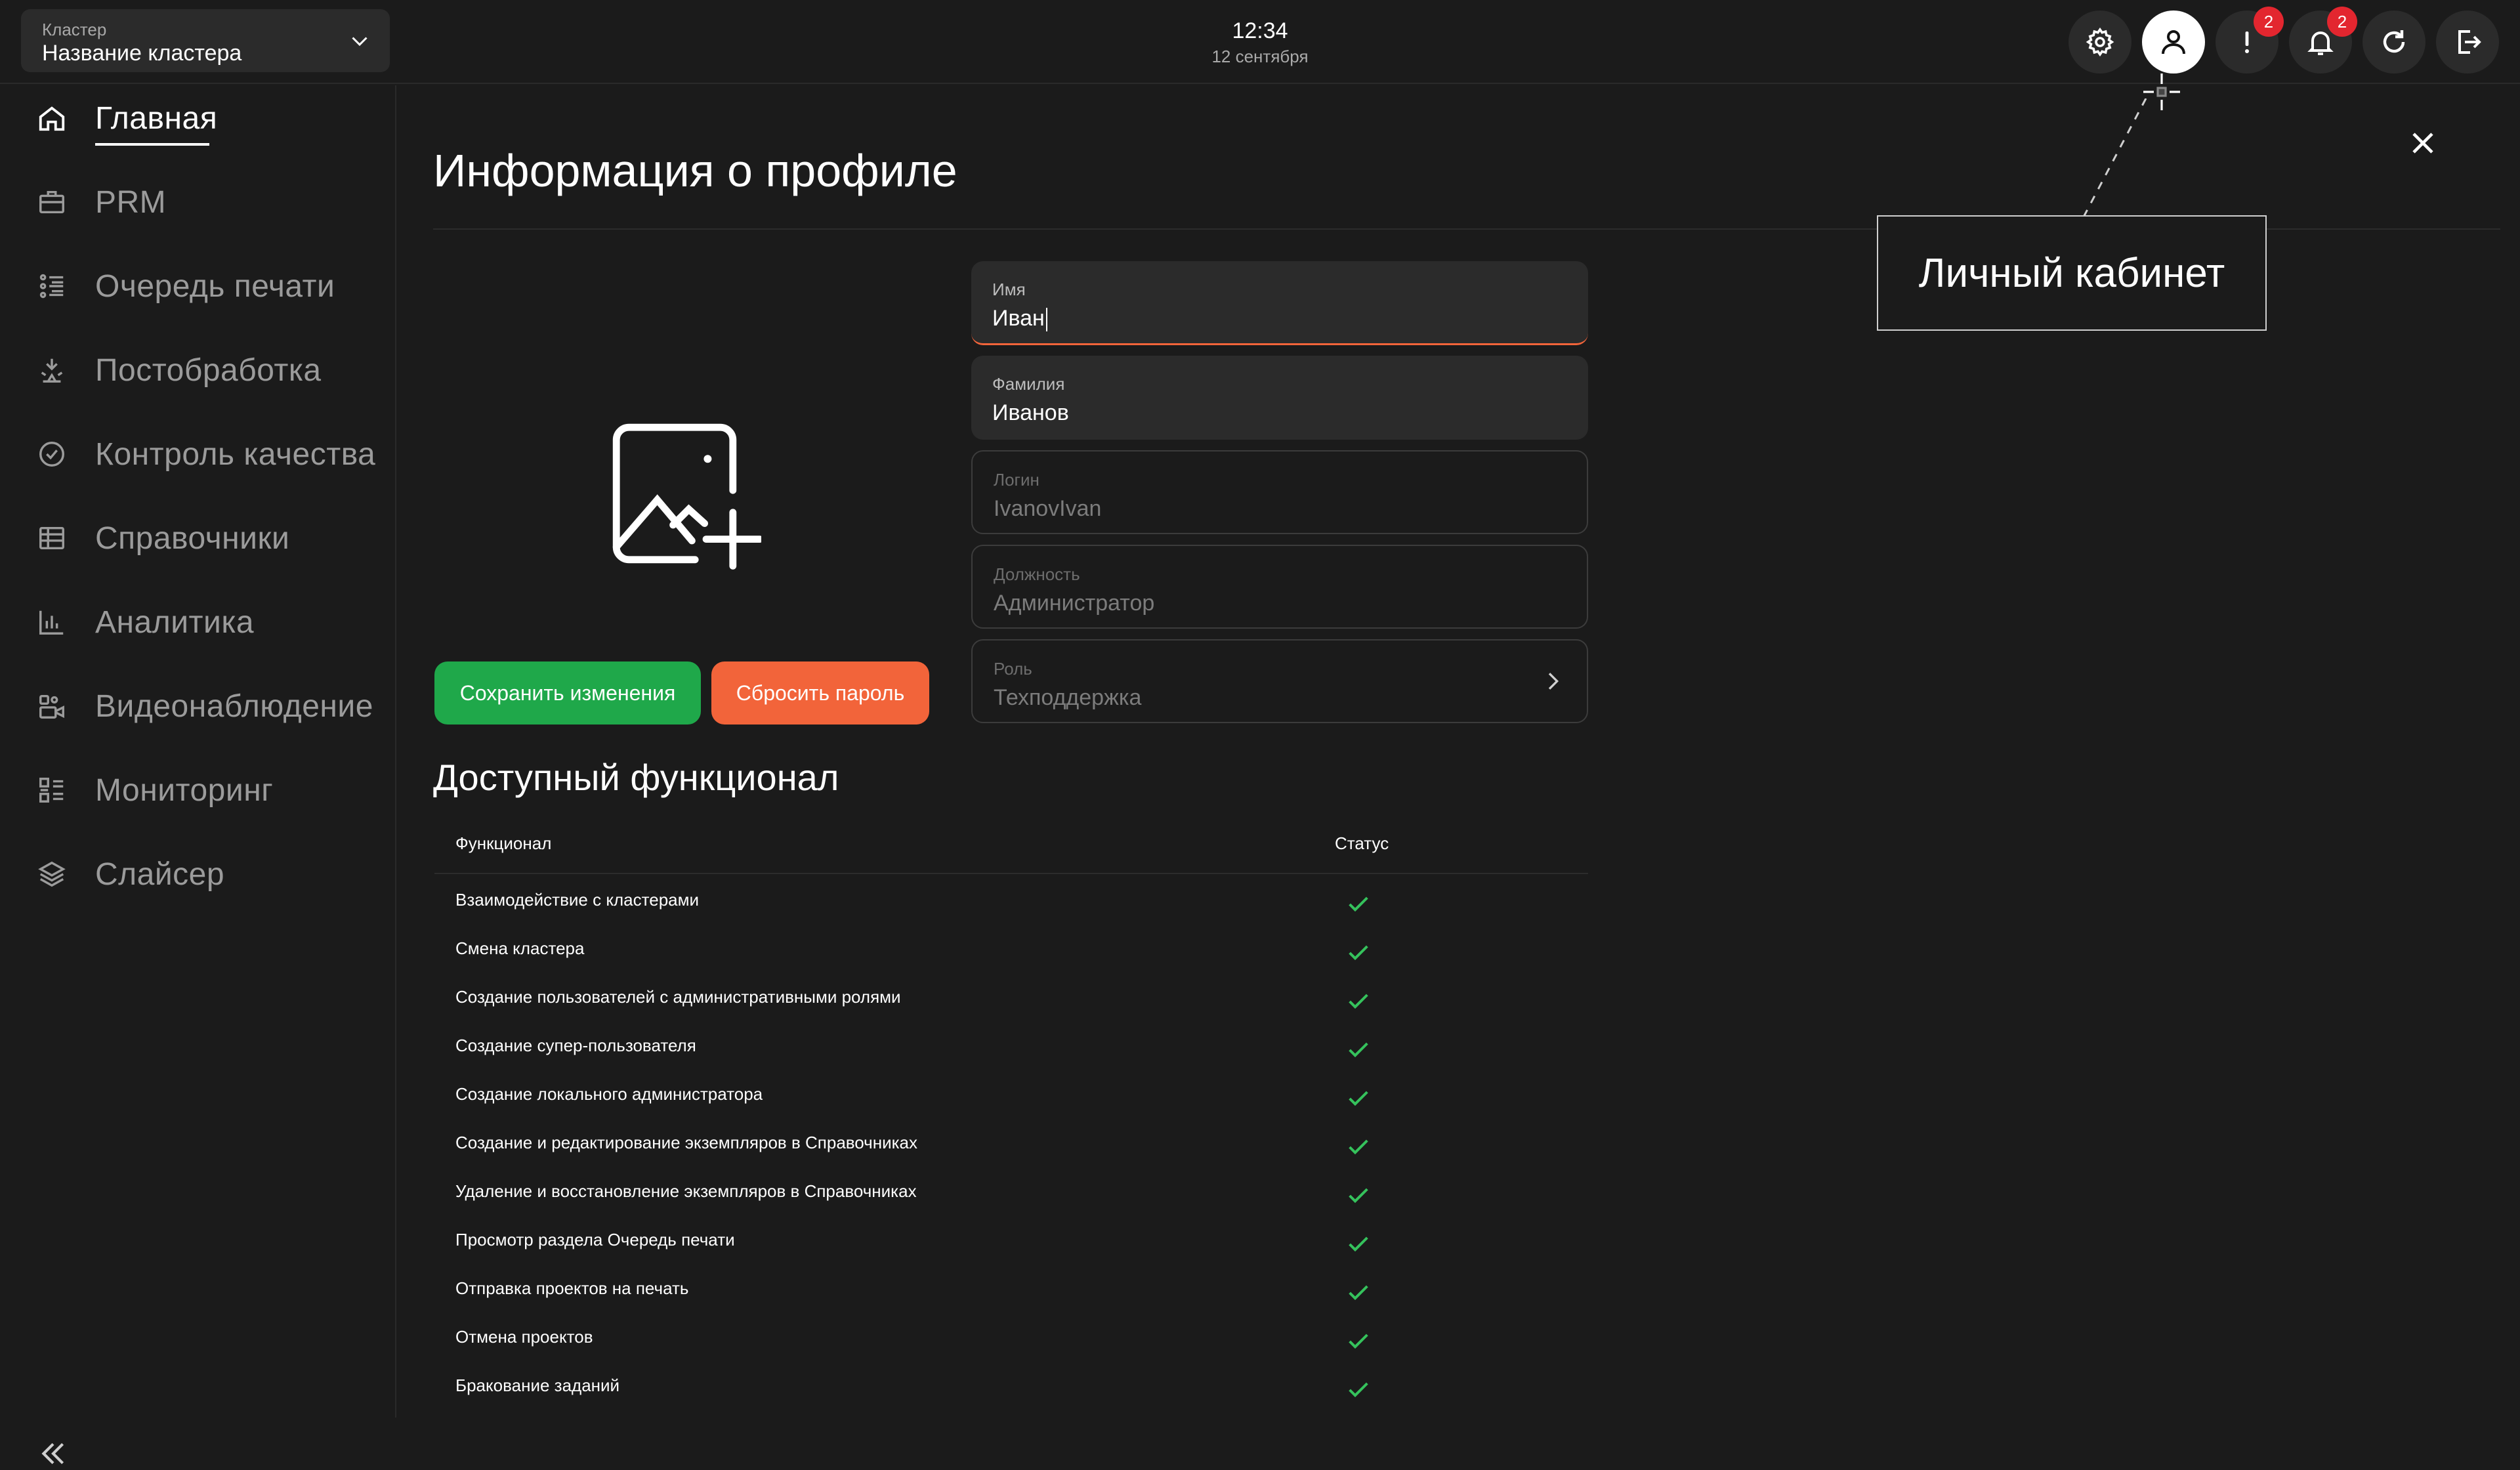 The height and width of the screenshot is (1470, 2520). I want to click on position-label: Должность, so click(1037, 574).